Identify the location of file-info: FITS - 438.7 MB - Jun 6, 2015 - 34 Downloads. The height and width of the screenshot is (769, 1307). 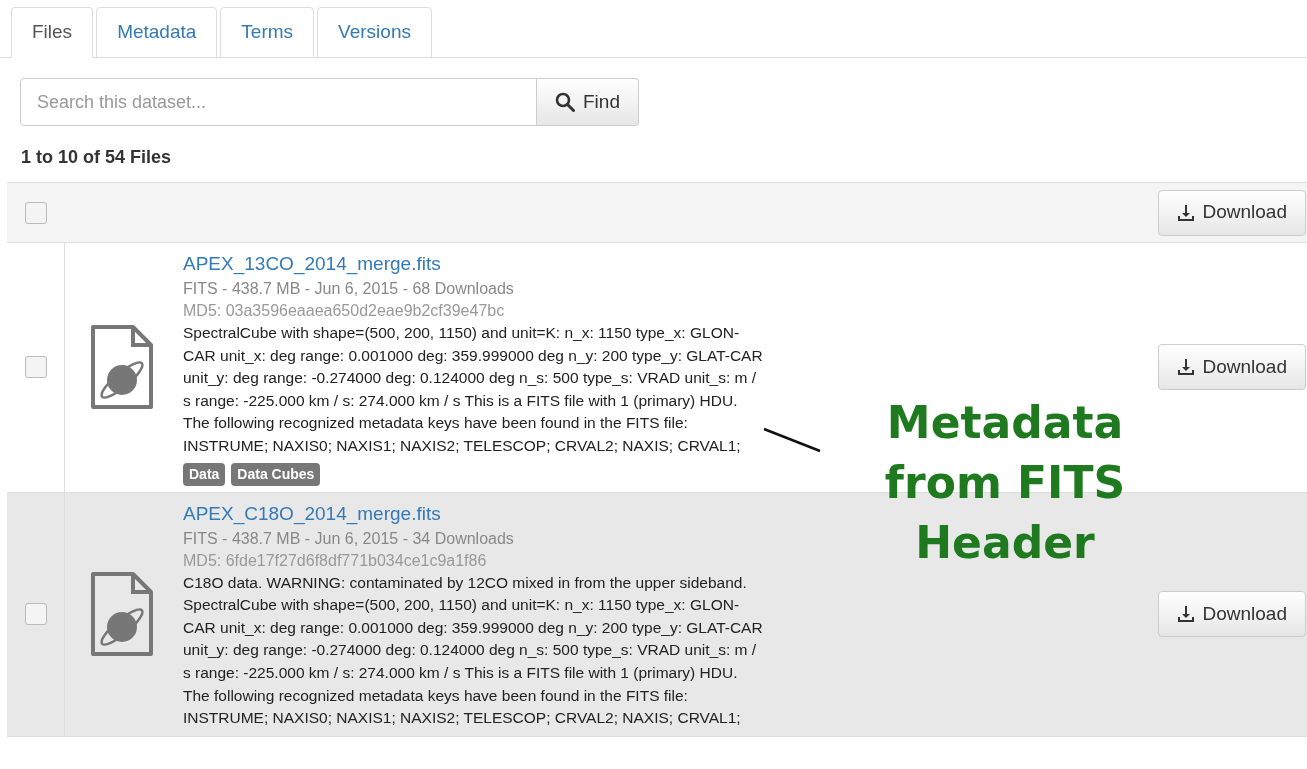
(349, 538).